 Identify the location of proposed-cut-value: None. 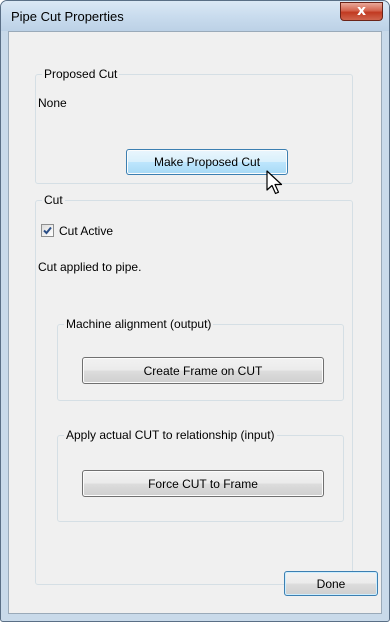
(52, 103).